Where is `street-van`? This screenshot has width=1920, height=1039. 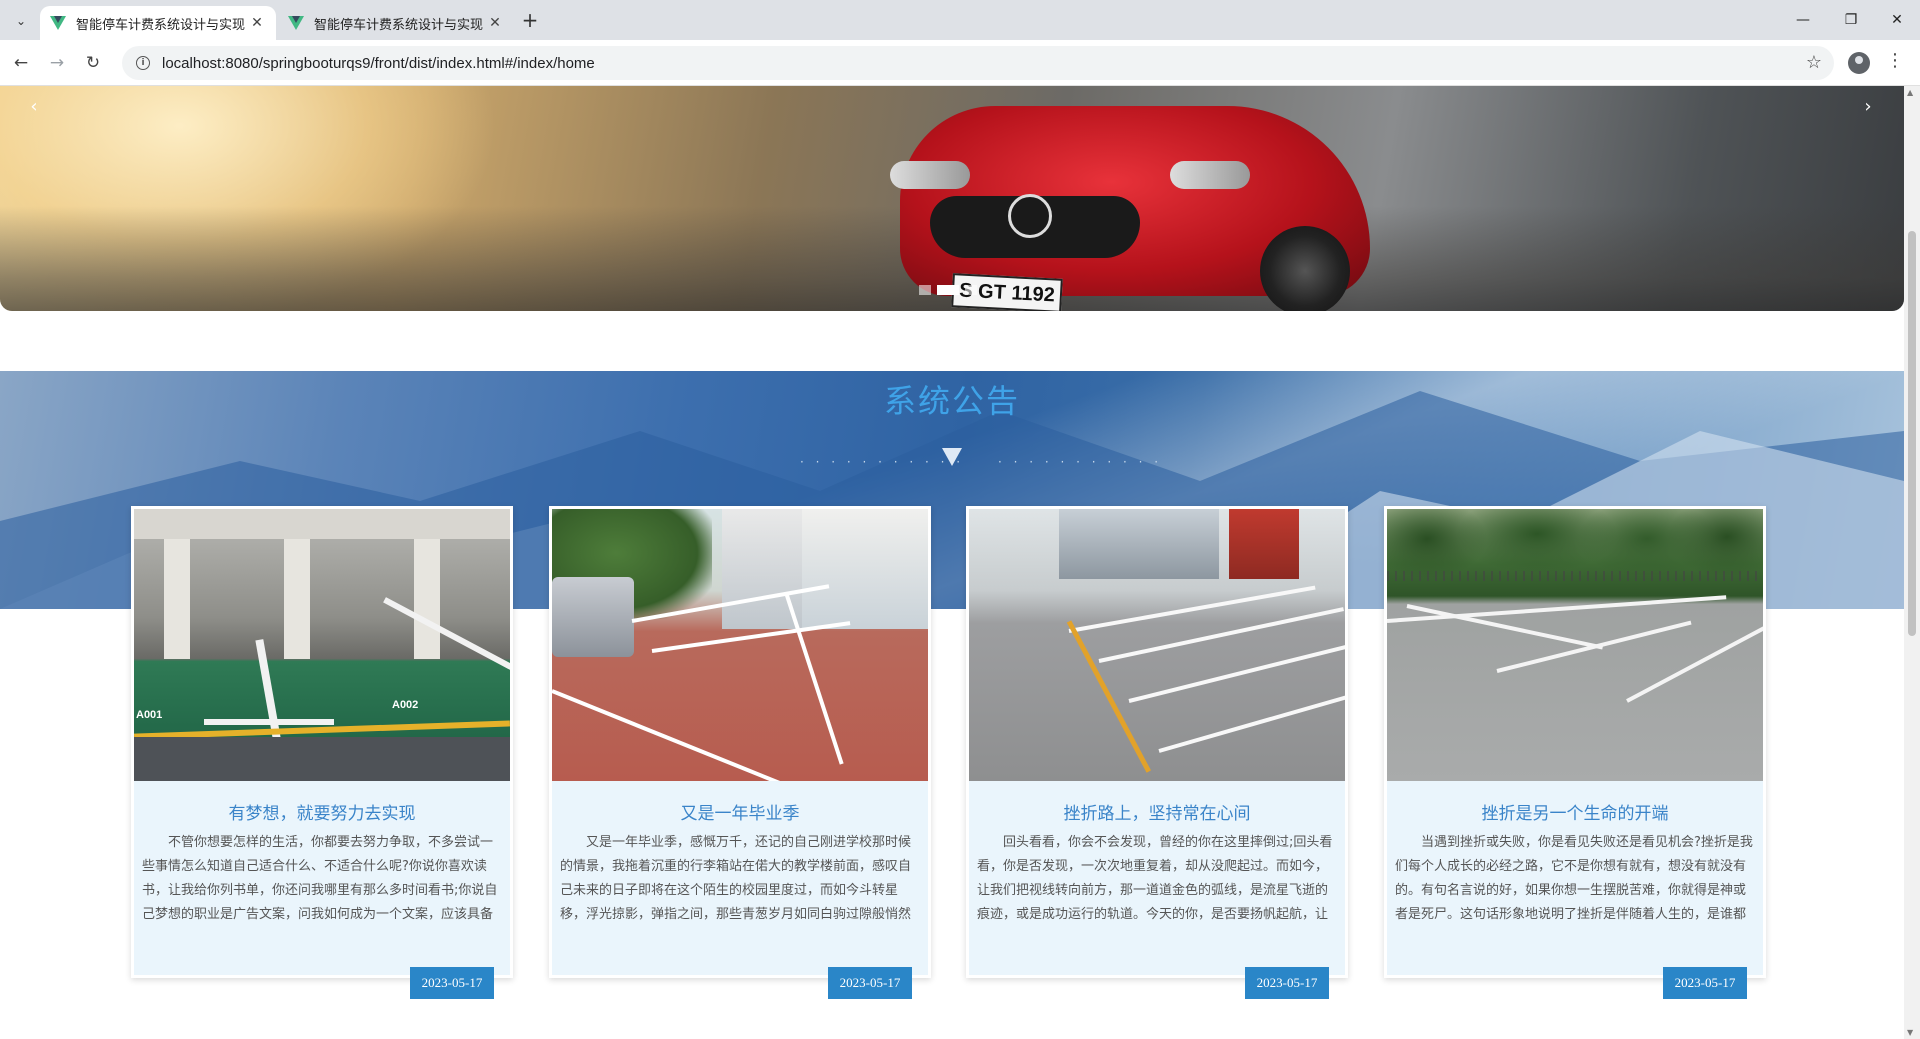
street-van is located at coordinates (593, 617).